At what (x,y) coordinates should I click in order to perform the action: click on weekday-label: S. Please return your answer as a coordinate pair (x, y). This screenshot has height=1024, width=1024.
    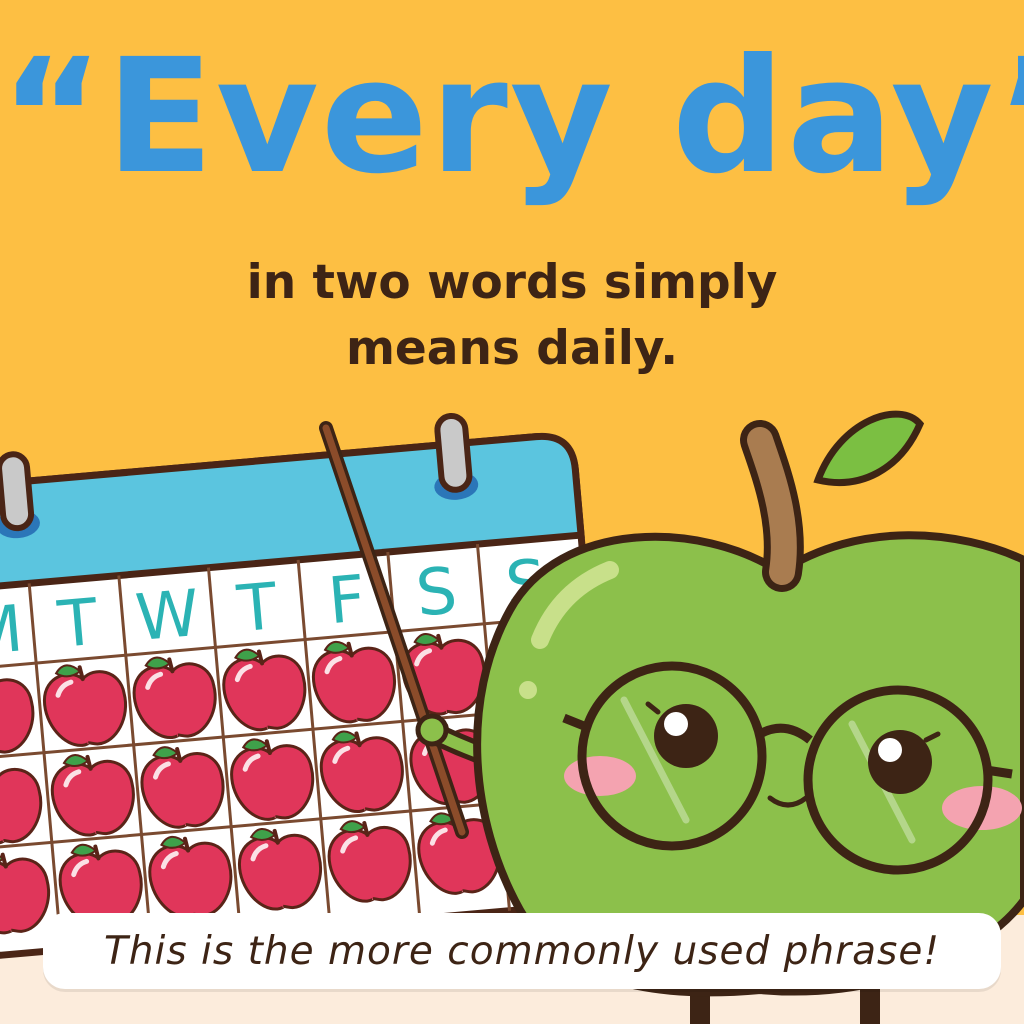
    Looking at the image, I should click on (436, 592).